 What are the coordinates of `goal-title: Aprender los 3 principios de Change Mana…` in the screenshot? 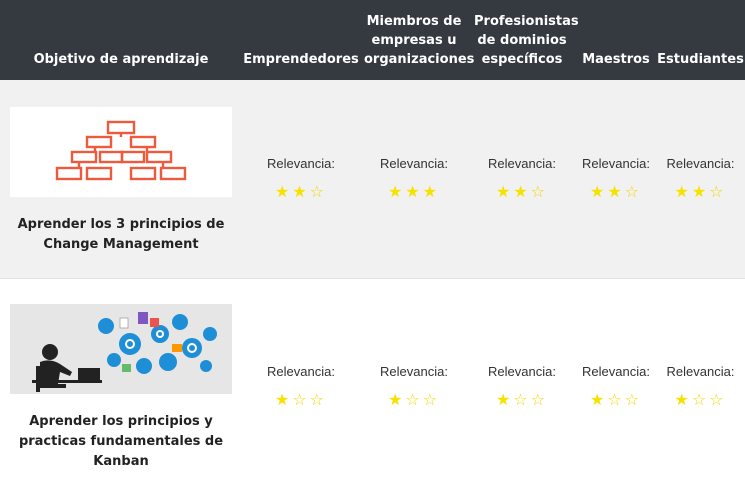 It's located at (121, 234).